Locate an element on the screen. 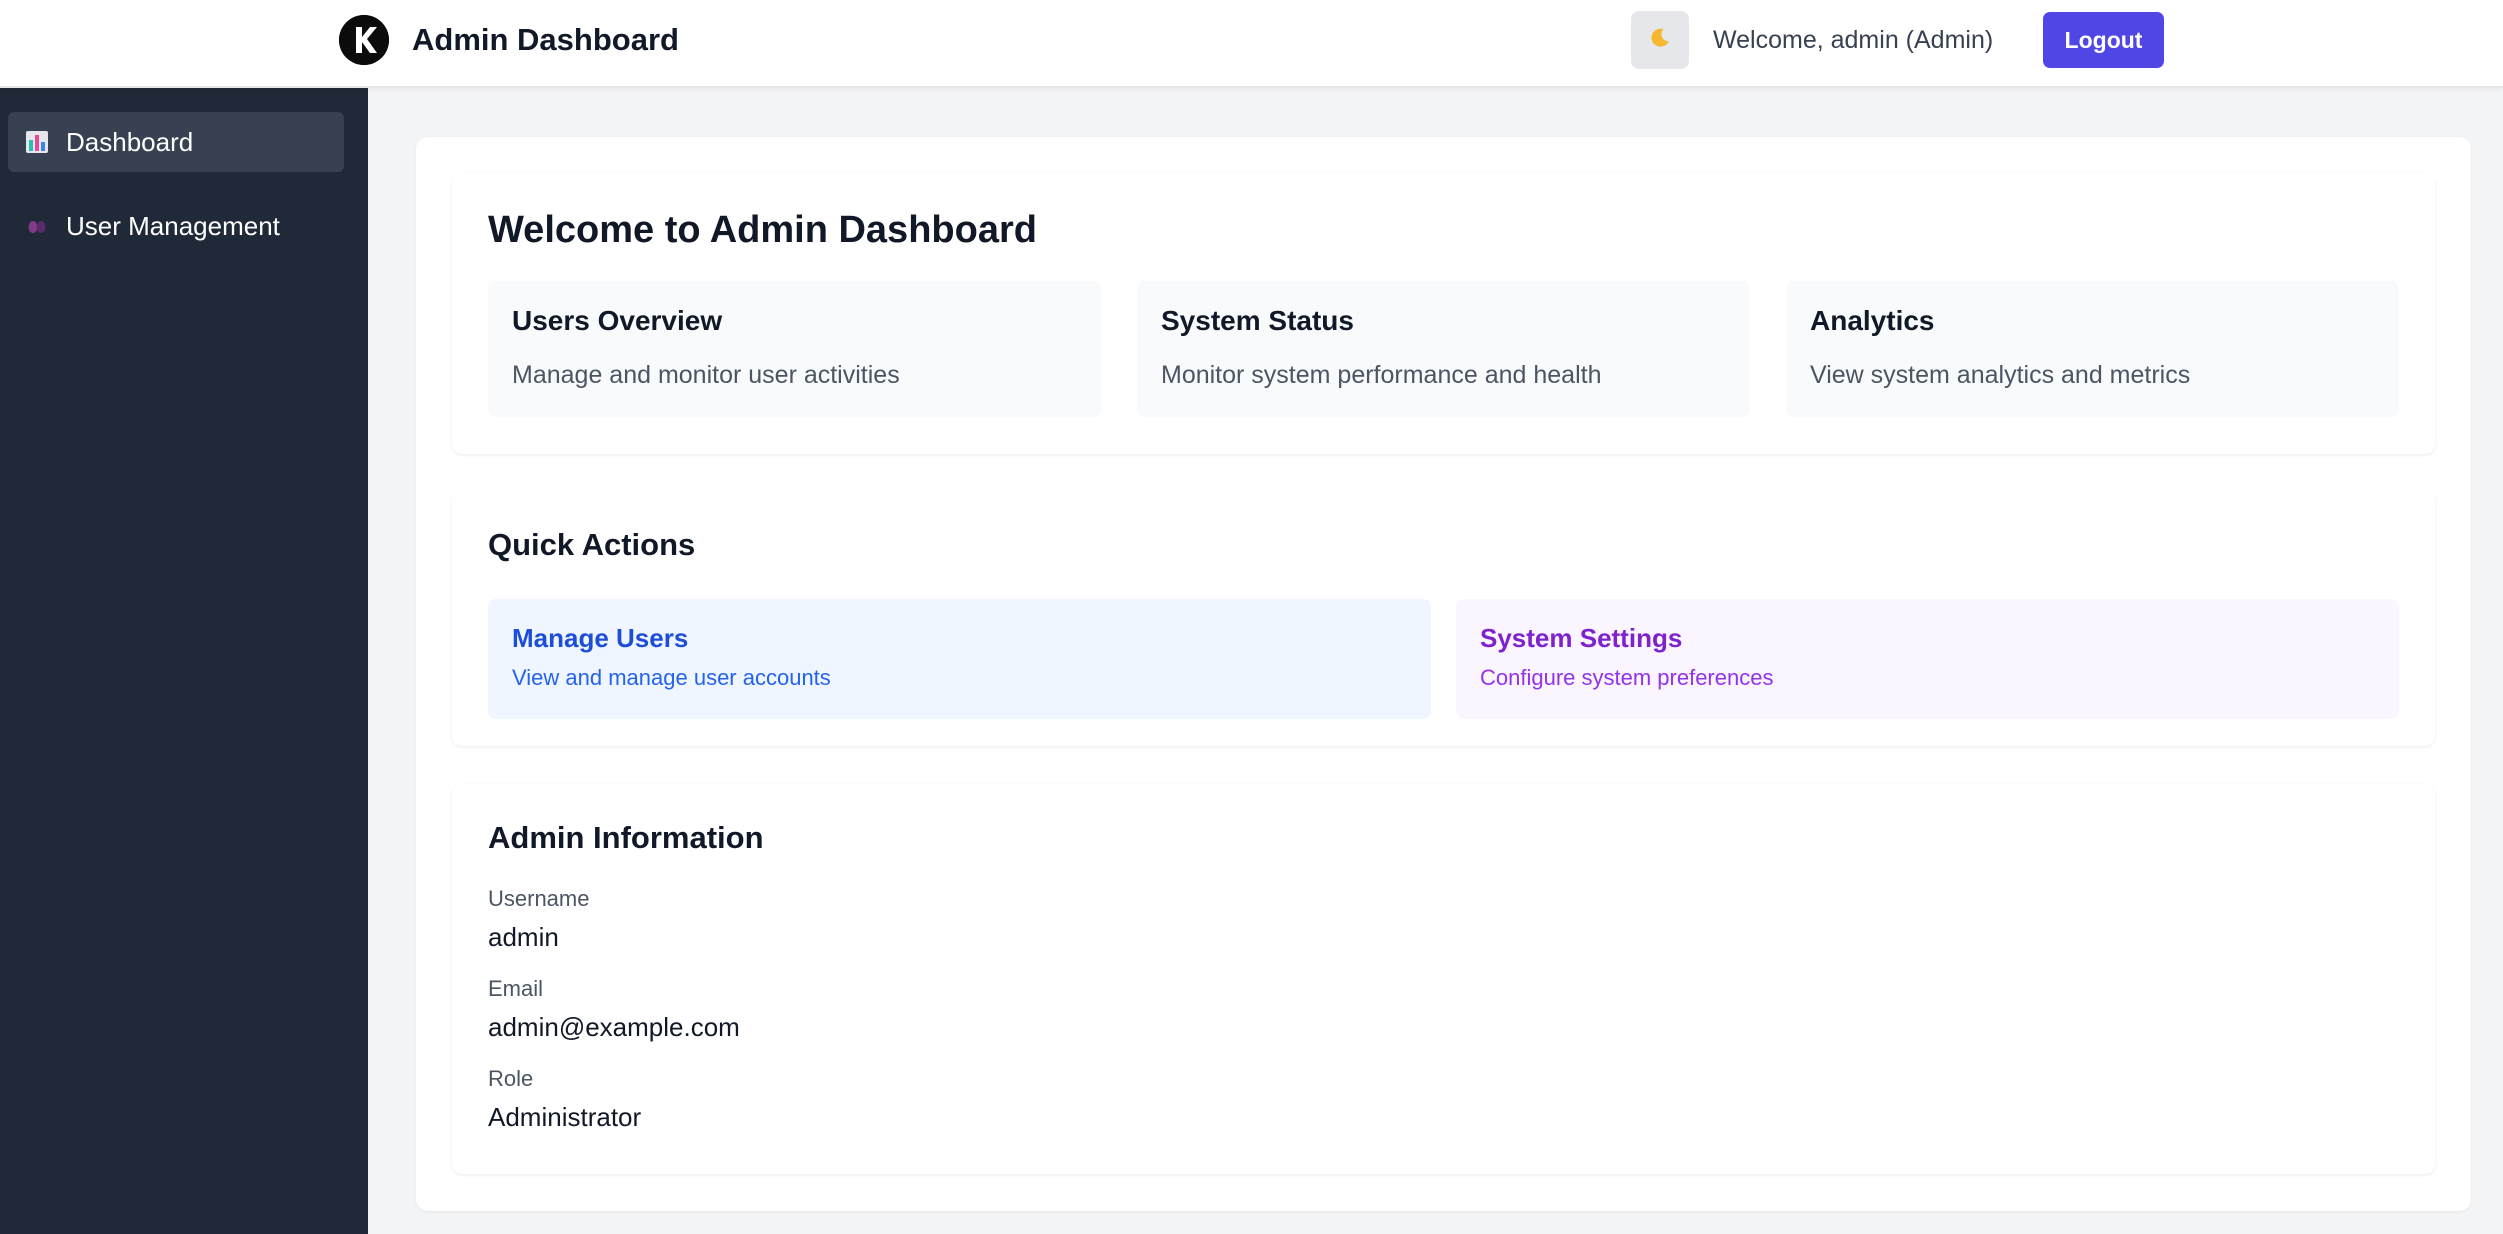  card-description: View system analytics and metrics is located at coordinates (2000, 375).